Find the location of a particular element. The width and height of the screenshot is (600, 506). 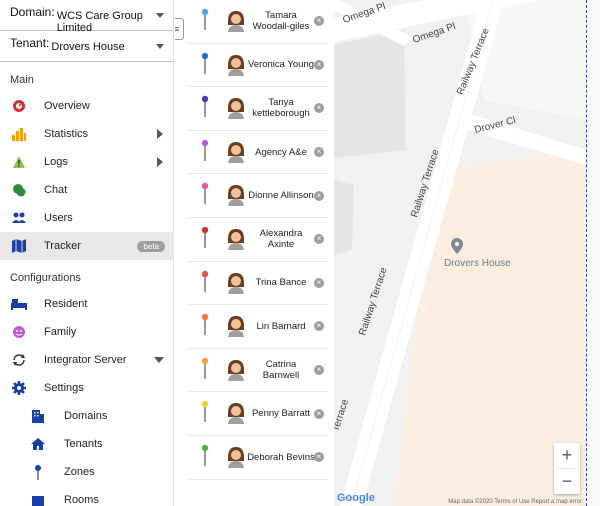

person-name: Catrina Barnwell is located at coordinates (281, 370).